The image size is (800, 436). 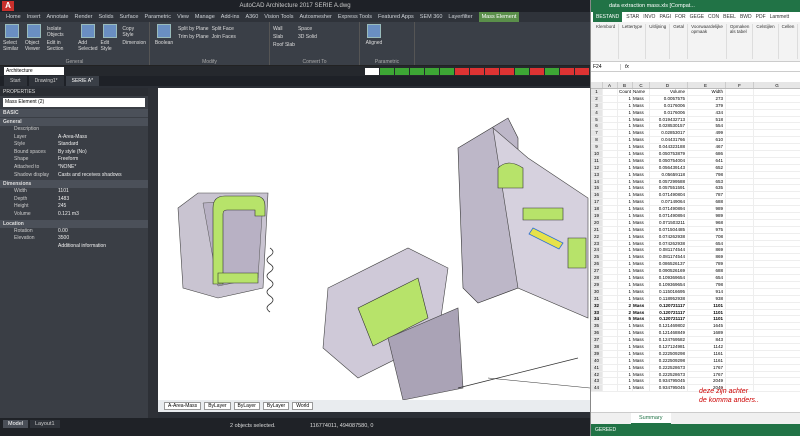 What do you see at coordinates (707, 188) in the screenshot?
I see `cell: 635` at bounding box center [707, 188].